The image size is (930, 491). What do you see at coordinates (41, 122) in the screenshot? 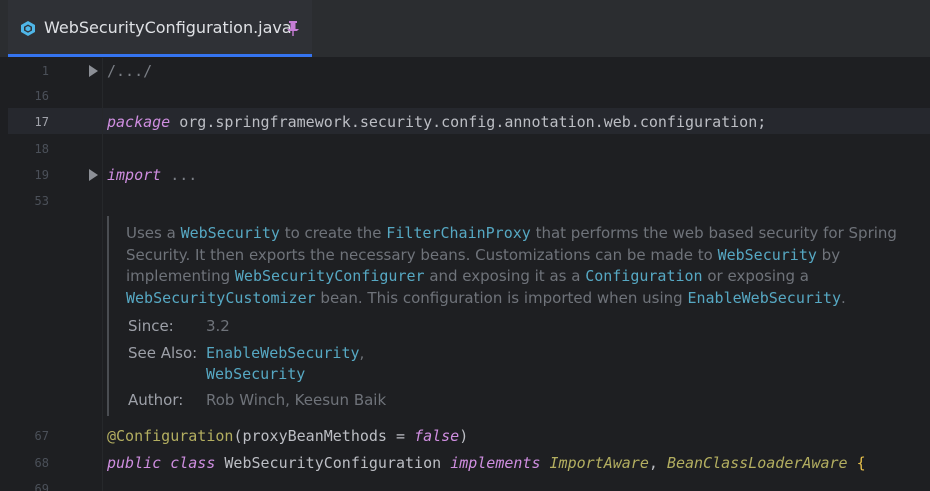
I see `line-number: 17` at bounding box center [41, 122].